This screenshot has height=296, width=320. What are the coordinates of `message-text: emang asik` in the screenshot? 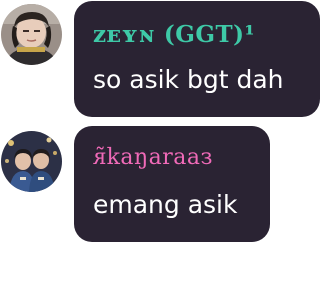 It's located at (165, 204).